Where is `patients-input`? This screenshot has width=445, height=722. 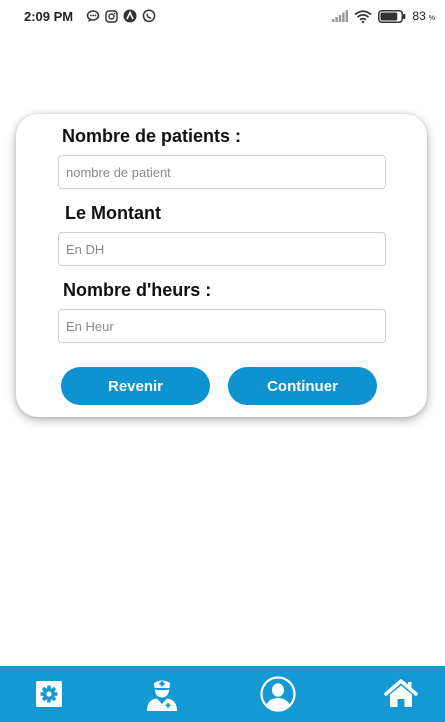 patients-input is located at coordinates (222, 172).